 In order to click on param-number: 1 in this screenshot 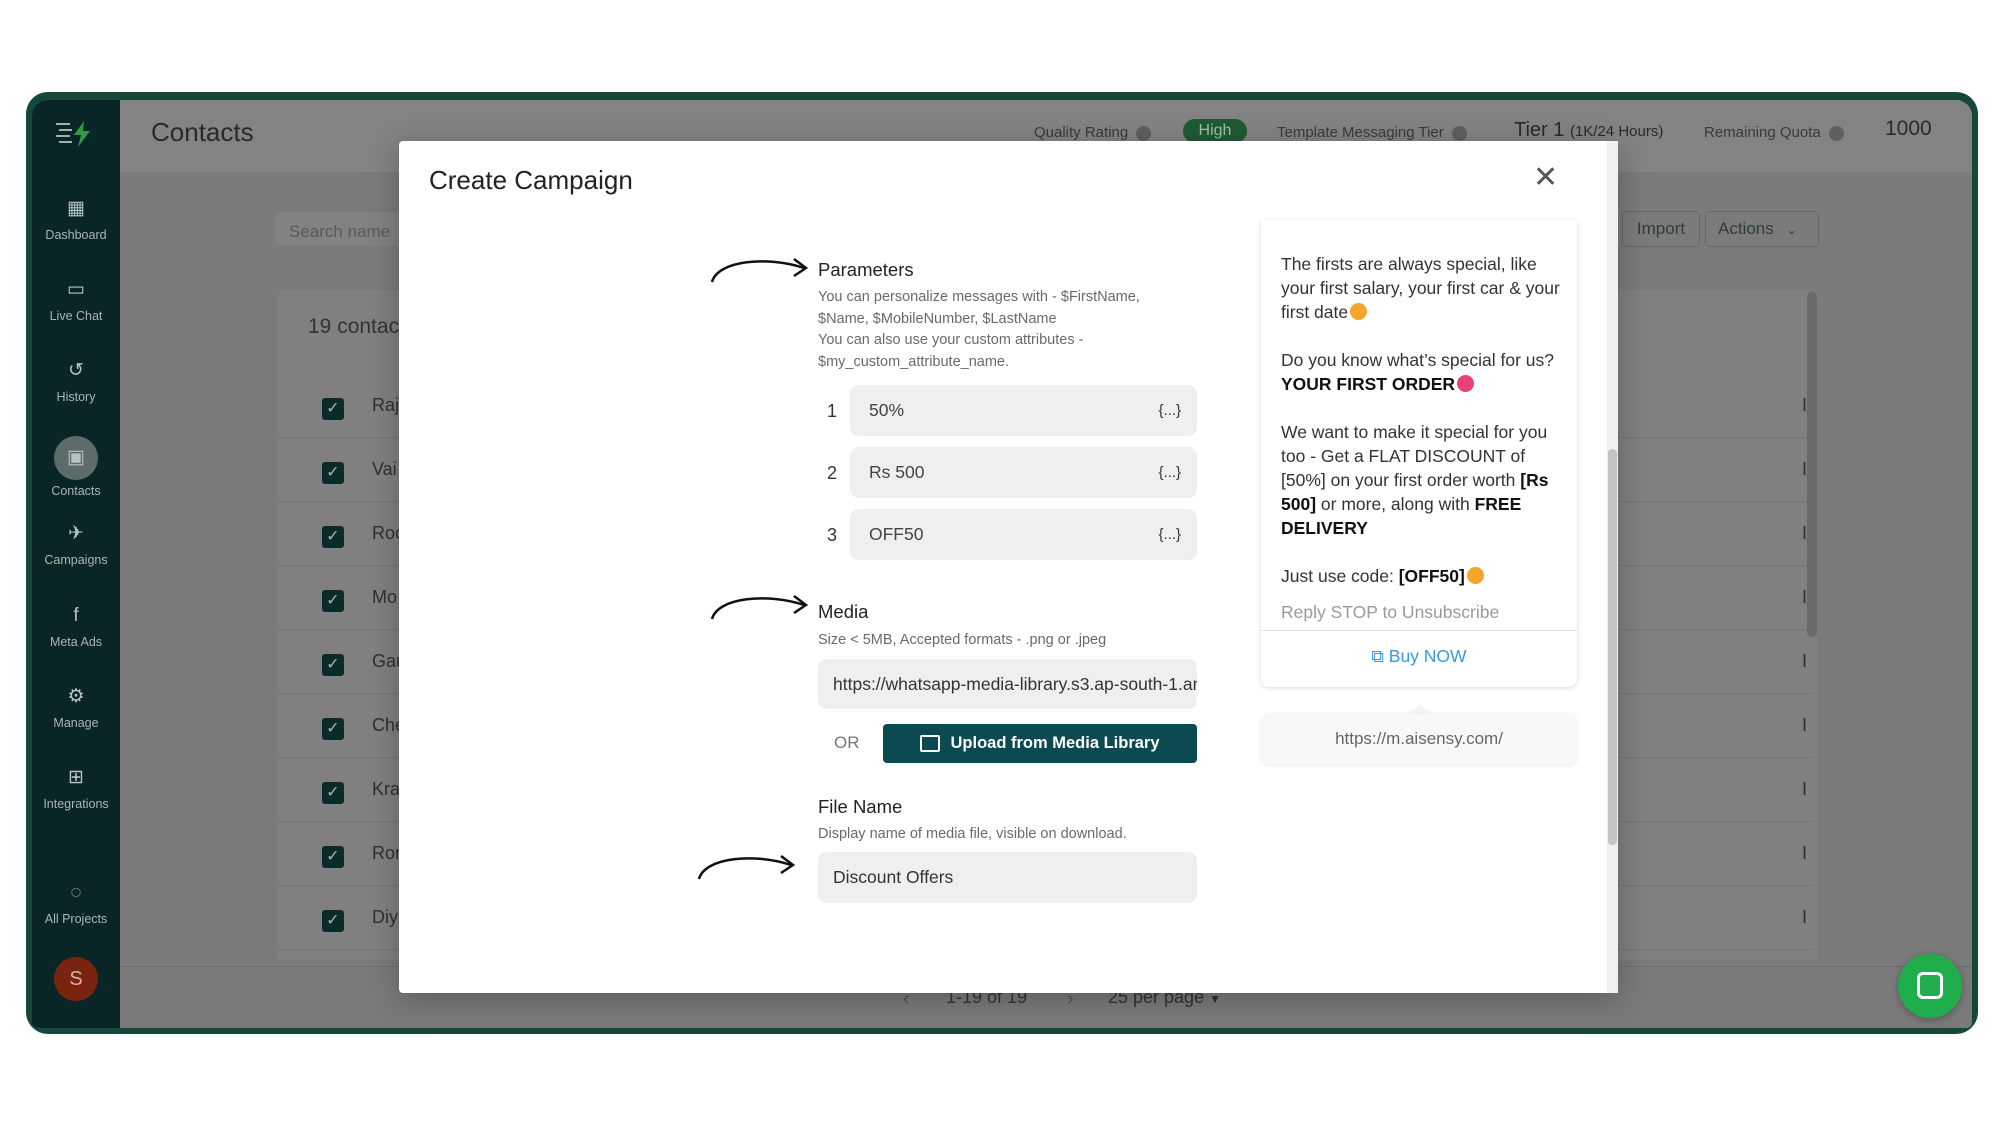, I will do `click(832, 411)`.